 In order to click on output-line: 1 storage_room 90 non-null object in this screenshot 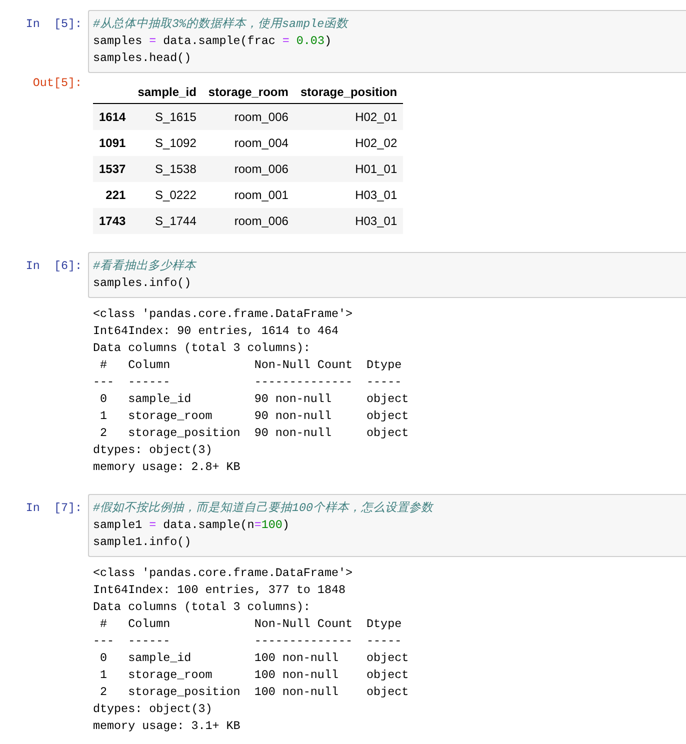, I will do `click(254, 416)`.